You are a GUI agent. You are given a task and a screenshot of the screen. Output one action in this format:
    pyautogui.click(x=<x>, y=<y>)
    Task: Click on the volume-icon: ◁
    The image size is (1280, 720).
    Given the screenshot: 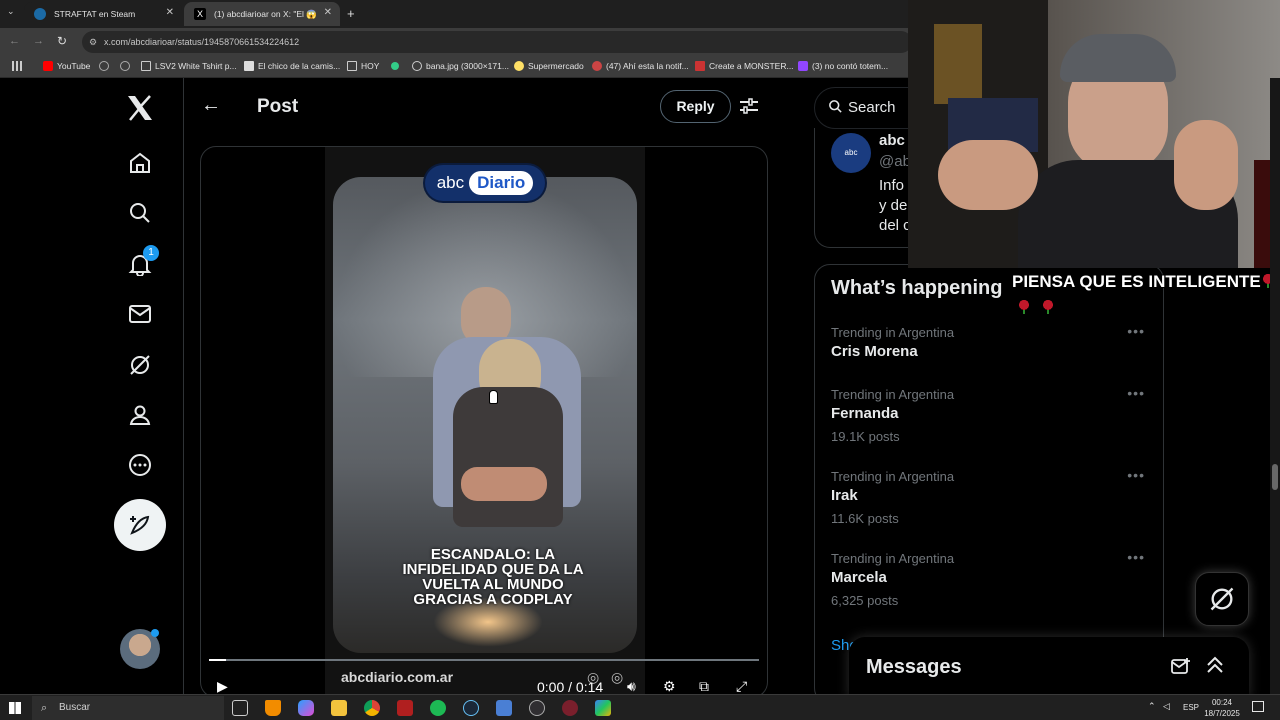 What is the action you would take?
    pyautogui.click(x=1166, y=706)
    